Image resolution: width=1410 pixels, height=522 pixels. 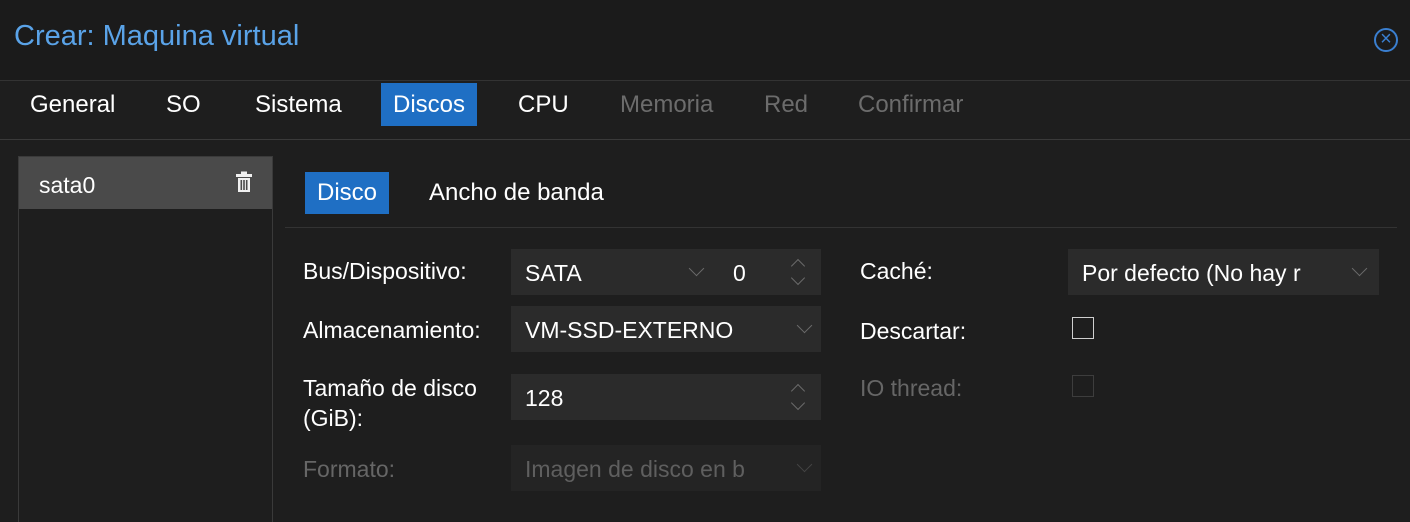 I want to click on disk-size-label-line2: (GiB):, so click(x=333, y=418).